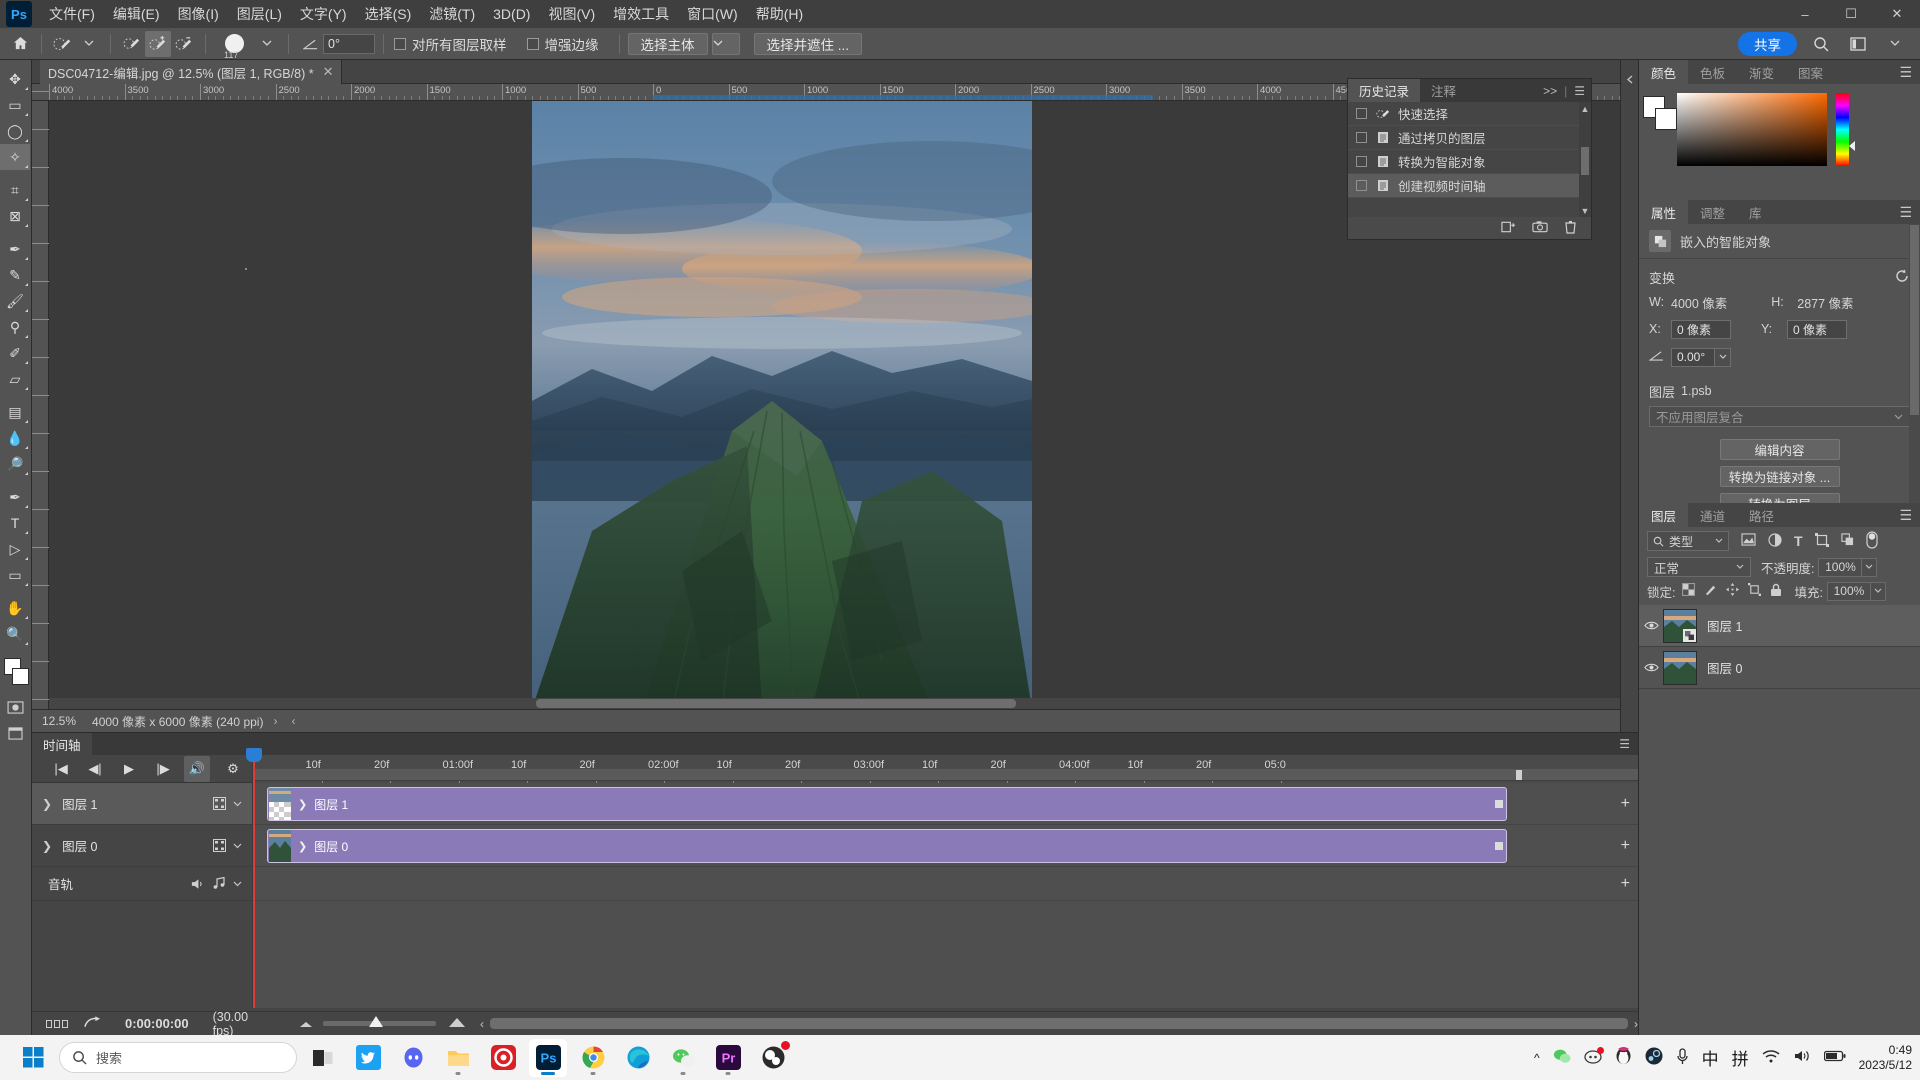 Image resolution: width=1920 pixels, height=1080 pixels. I want to click on opacity-field: 100%, so click(1840, 567).